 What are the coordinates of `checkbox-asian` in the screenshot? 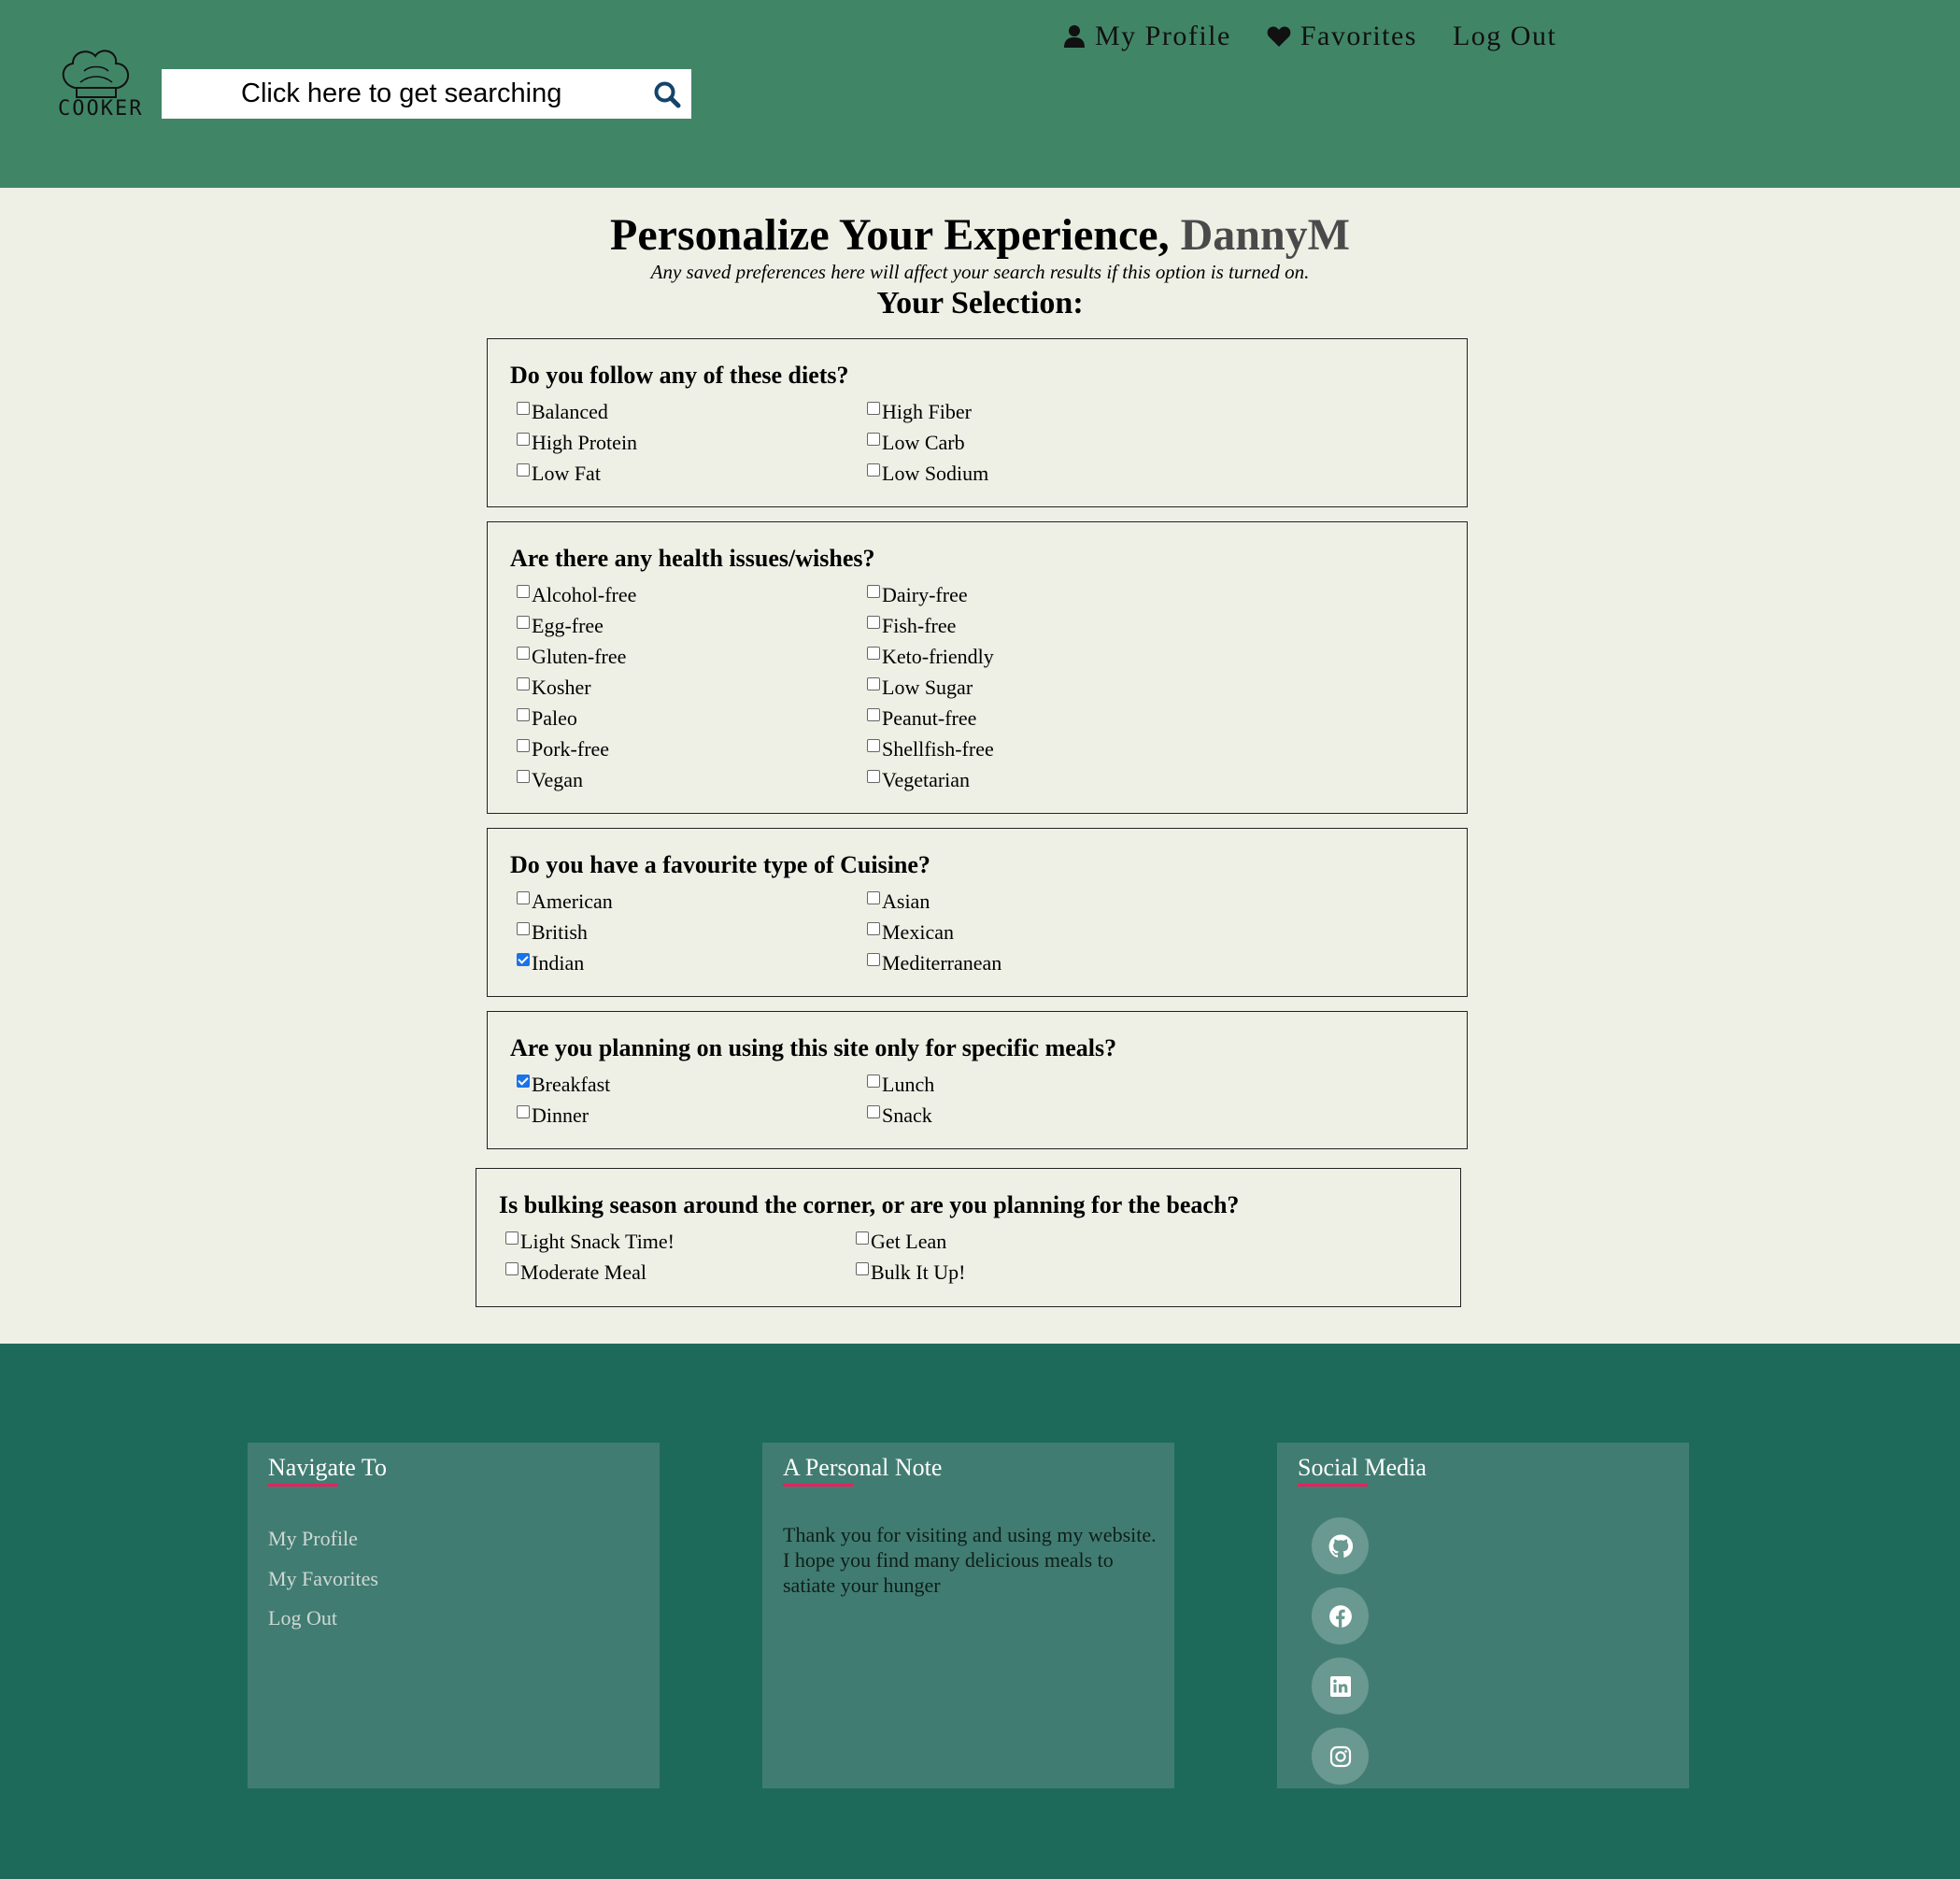 It's located at (874, 897).